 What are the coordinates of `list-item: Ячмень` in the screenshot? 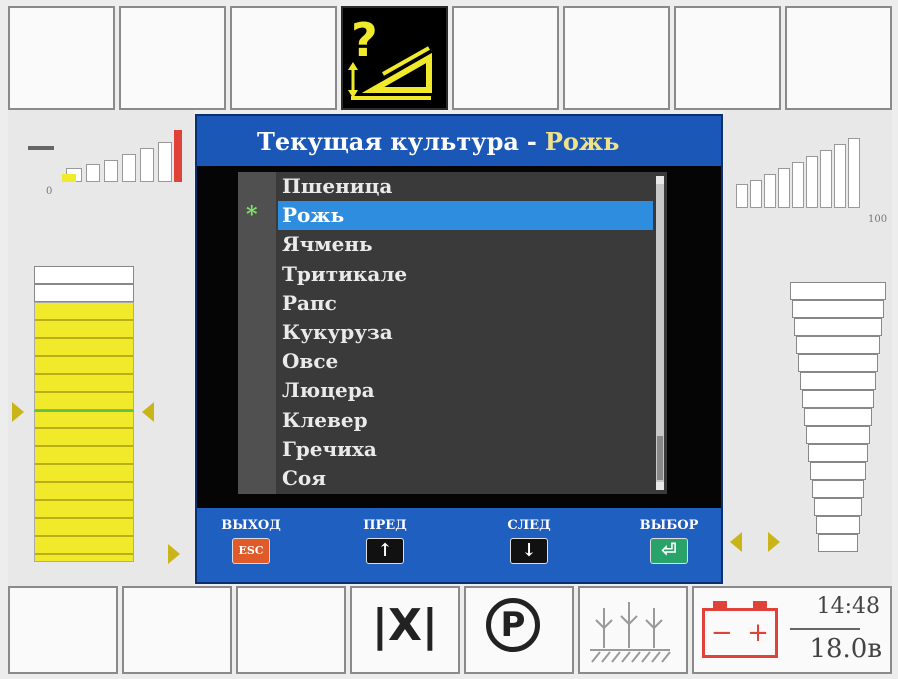 It's located at (465, 244).